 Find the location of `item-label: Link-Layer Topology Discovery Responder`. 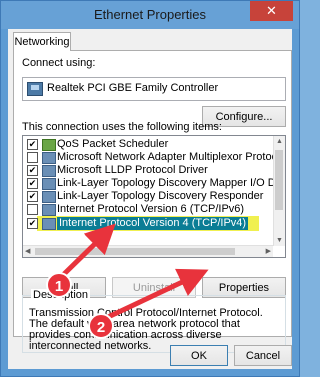

item-label: Link-Layer Topology Discovery Responder is located at coordinates (160, 196).